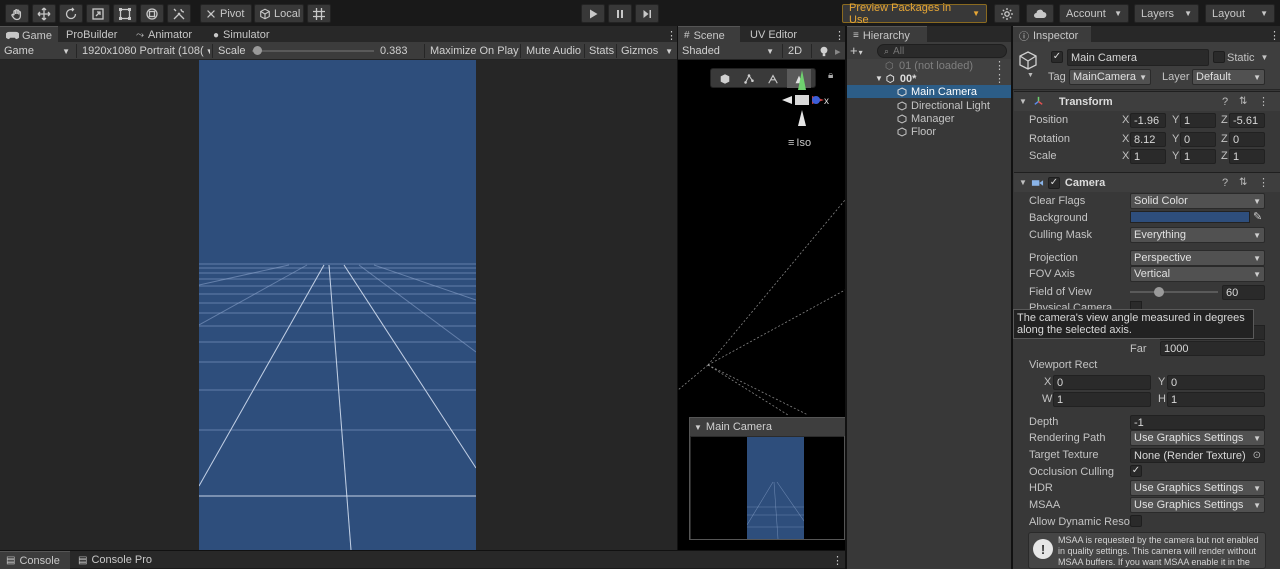 The height and width of the screenshot is (569, 1280). What do you see at coordinates (1247, 139) in the screenshot?
I see `rotation-z-field: 0` at bounding box center [1247, 139].